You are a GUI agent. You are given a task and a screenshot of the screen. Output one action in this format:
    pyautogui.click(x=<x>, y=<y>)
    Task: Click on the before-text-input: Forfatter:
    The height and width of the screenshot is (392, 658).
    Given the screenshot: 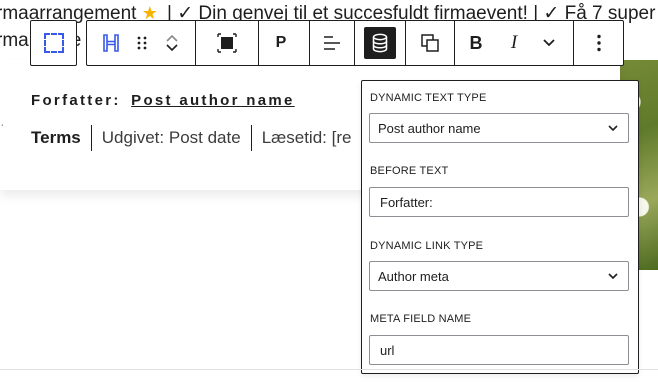 What is the action you would take?
    pyautogui.click(x=499, y=202)
    